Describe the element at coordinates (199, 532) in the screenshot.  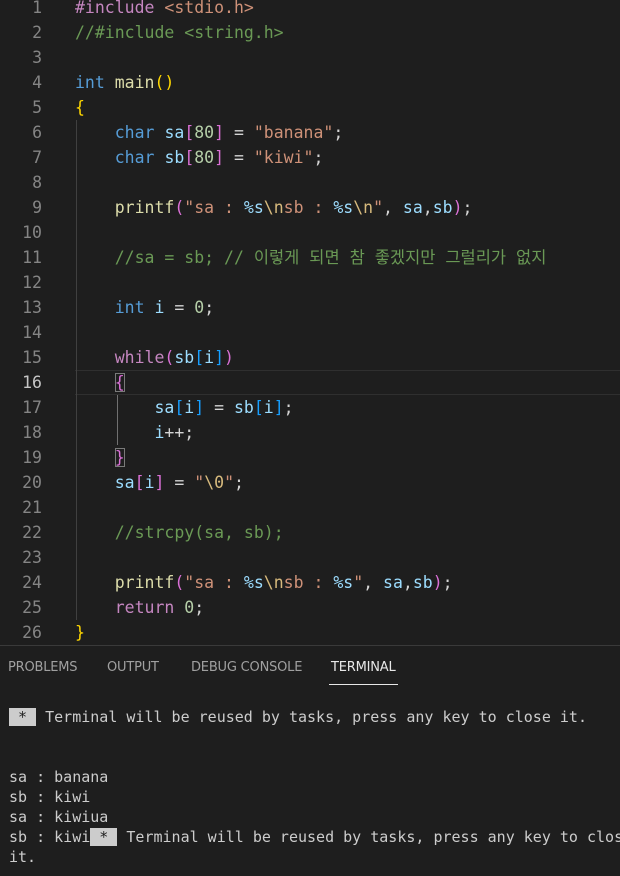
I see `code-token: //strcpy(sa, sb);` at that location.